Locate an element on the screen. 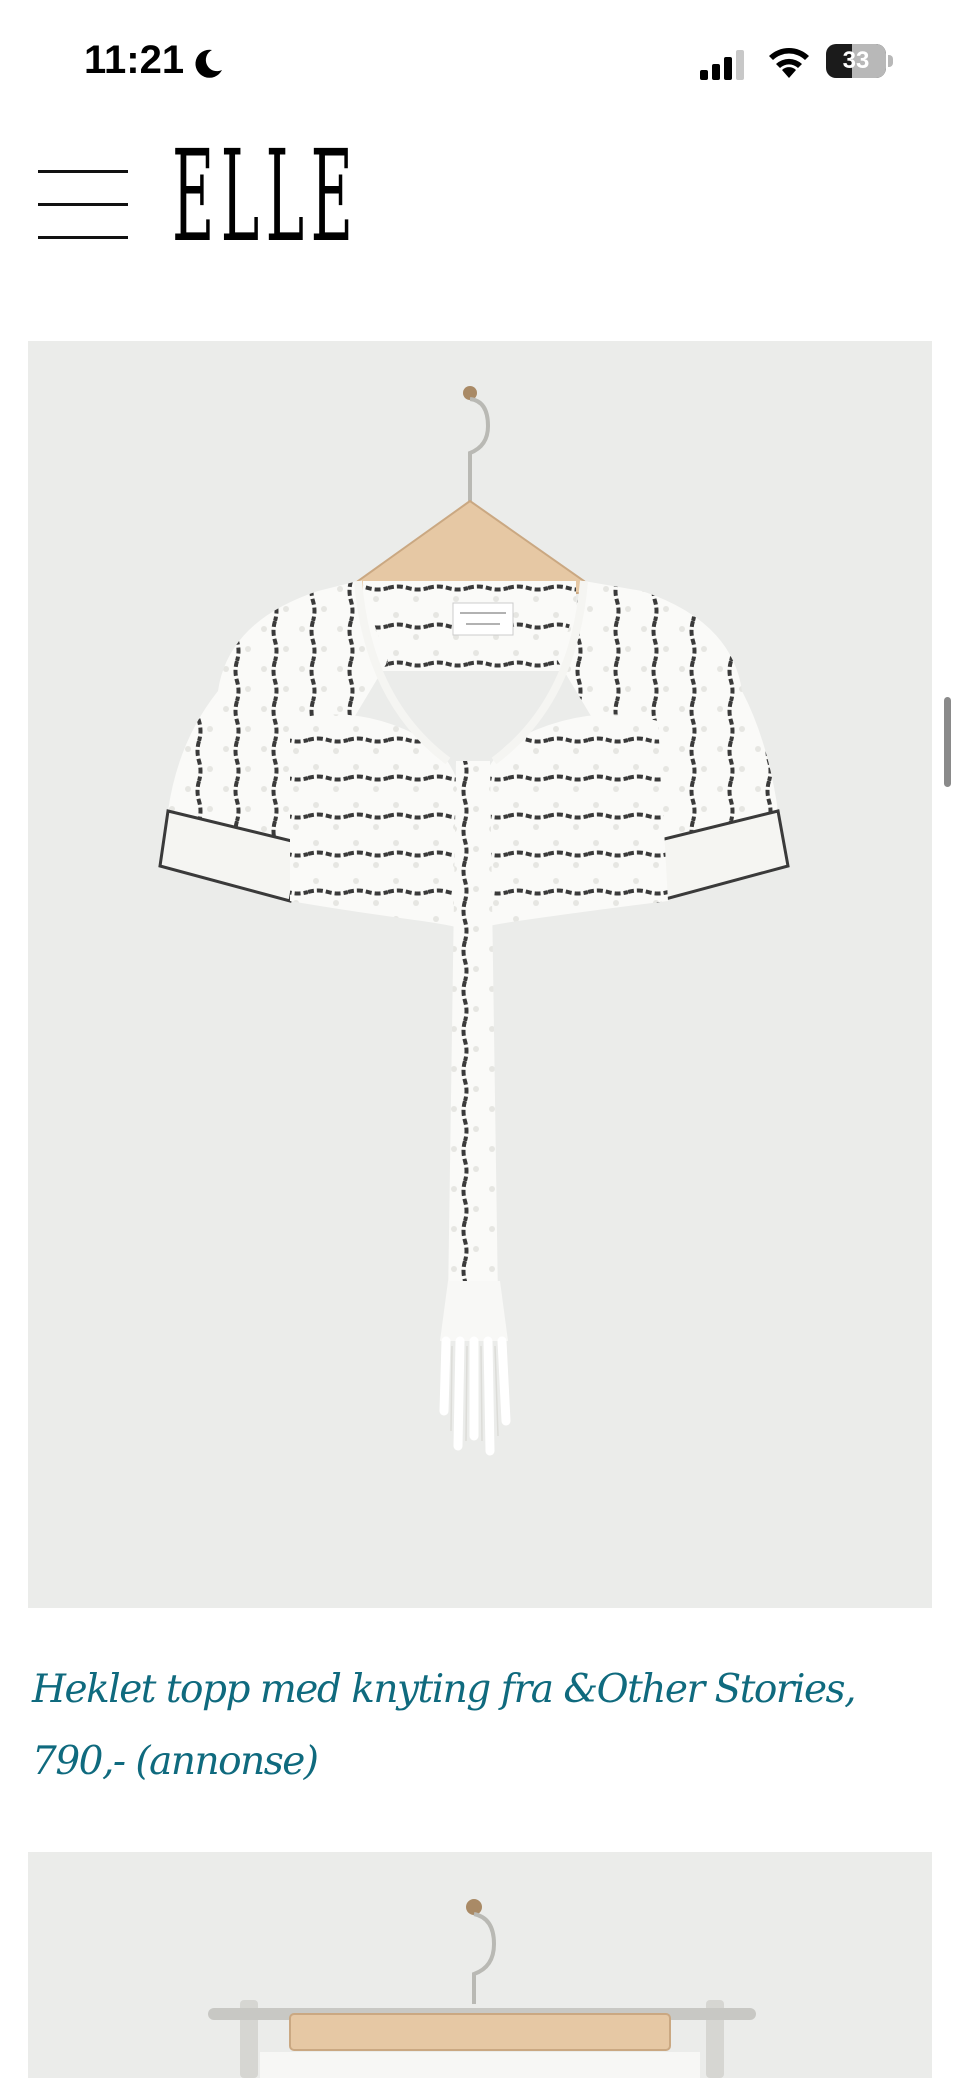  elle-logo: ELLE is located at coordinates (265, 197).